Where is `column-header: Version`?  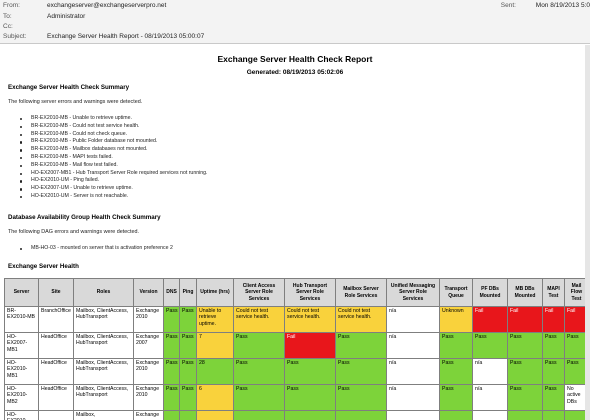 column-header: Version is located at coordinates (148, 292).